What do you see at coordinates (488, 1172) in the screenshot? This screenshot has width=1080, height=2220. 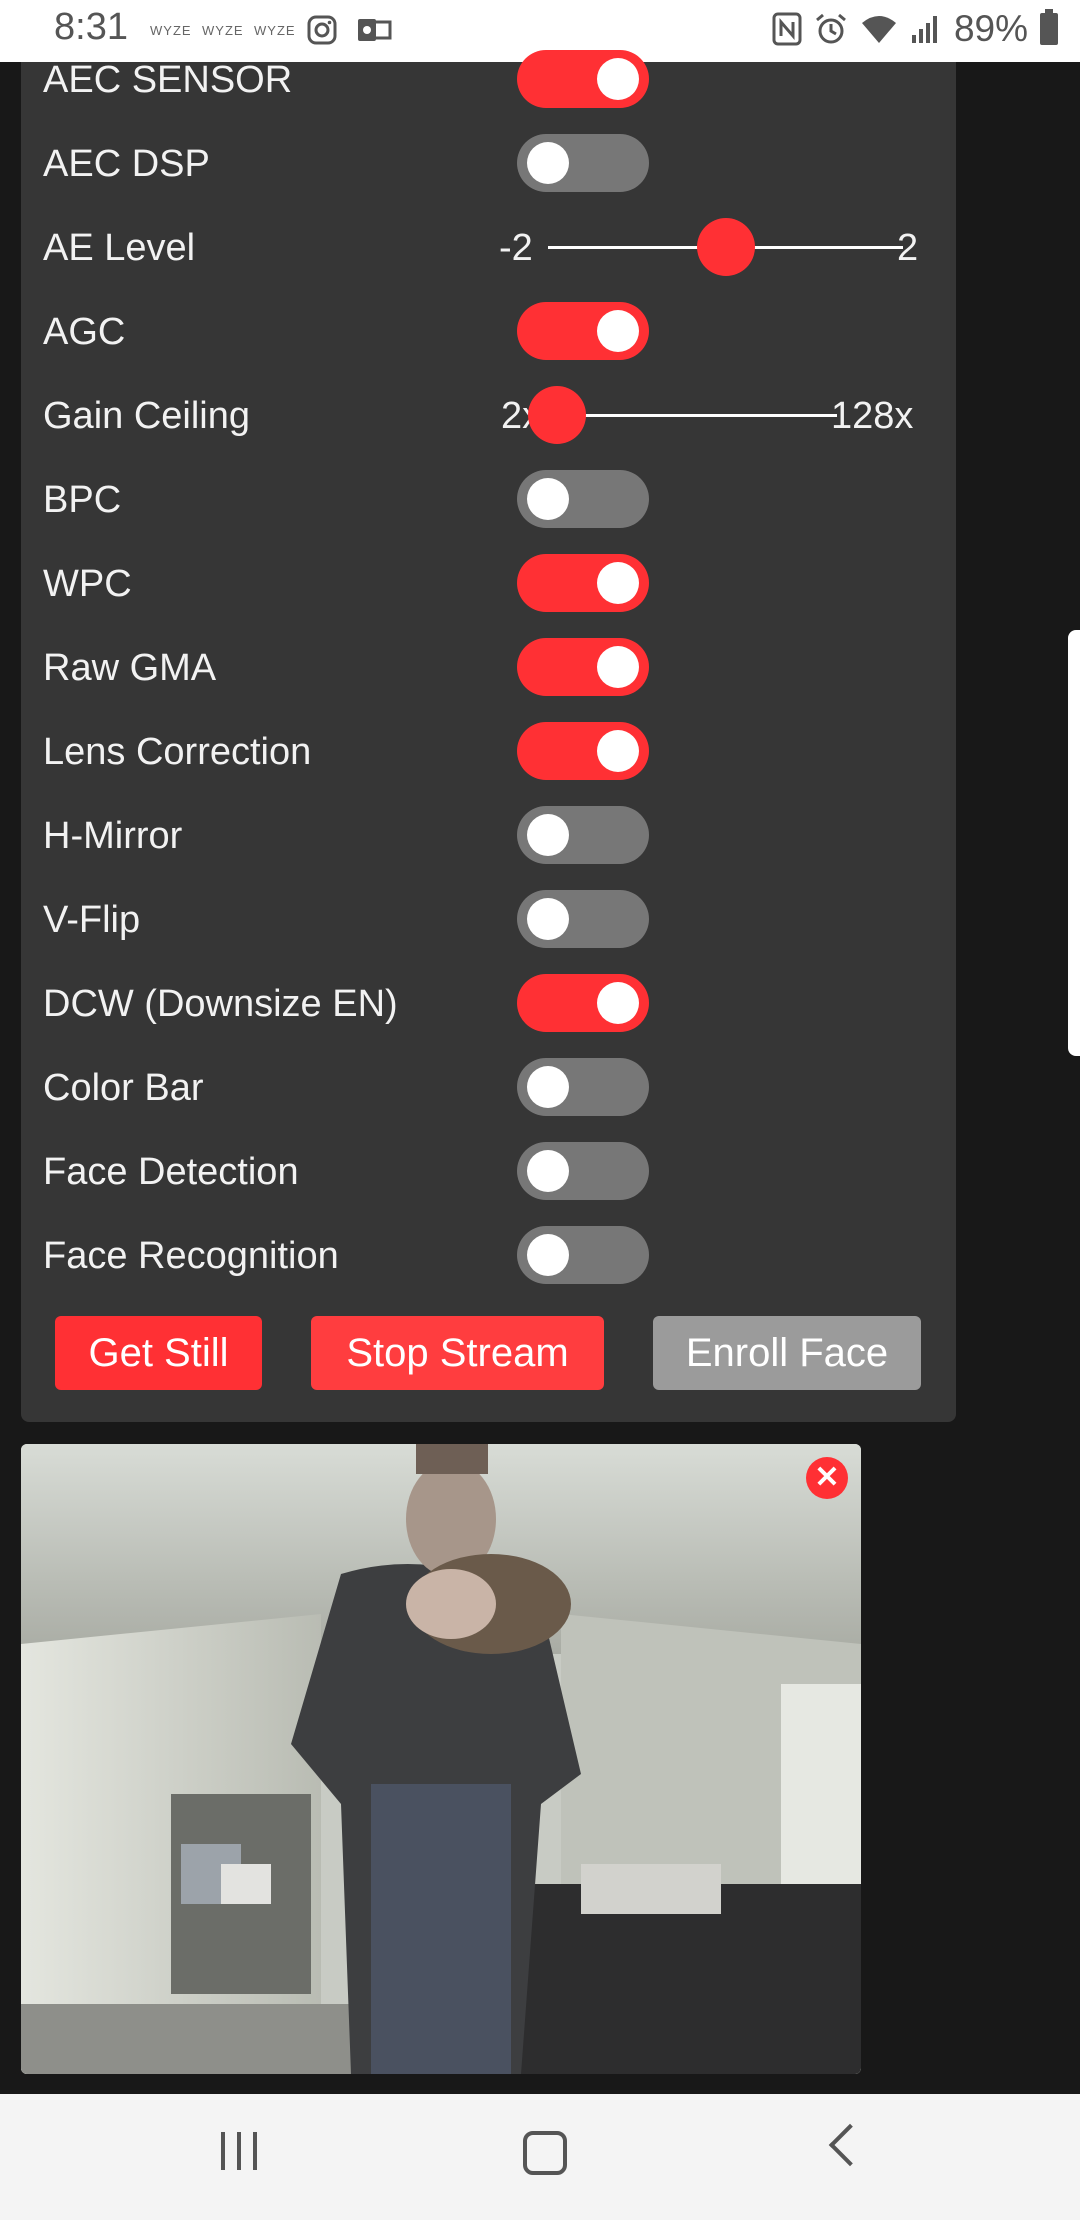 I see `setting-face-detection: Face Detection` at bounding box center [488, 1172].